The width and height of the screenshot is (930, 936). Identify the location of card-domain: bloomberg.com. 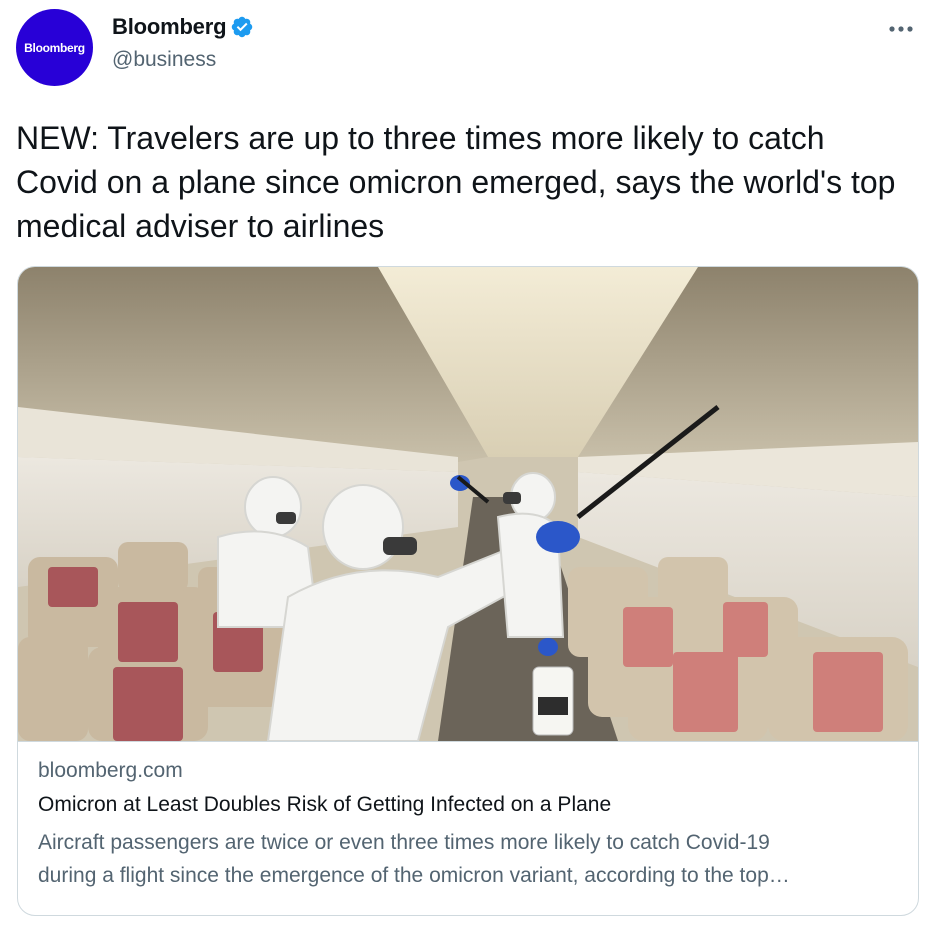
(110, 770).